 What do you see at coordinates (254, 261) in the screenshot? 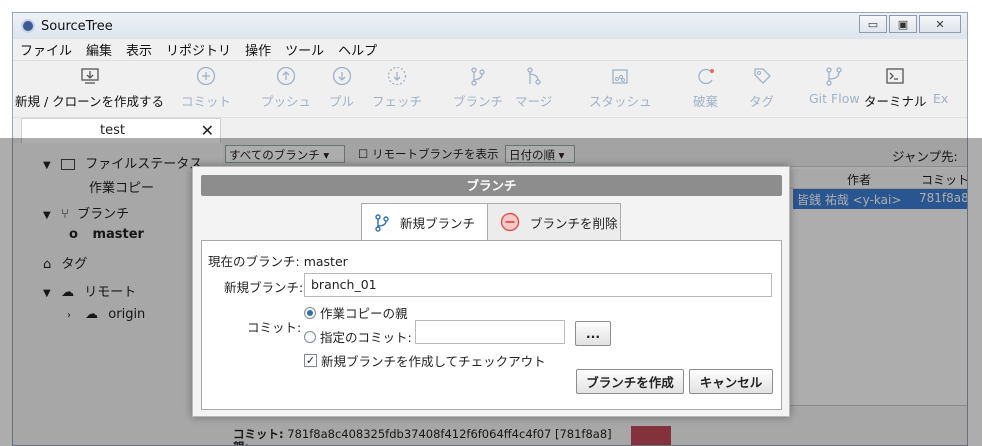
I see `current-branch-label: 現在のブランチ:` at bounding box center [254, 261].